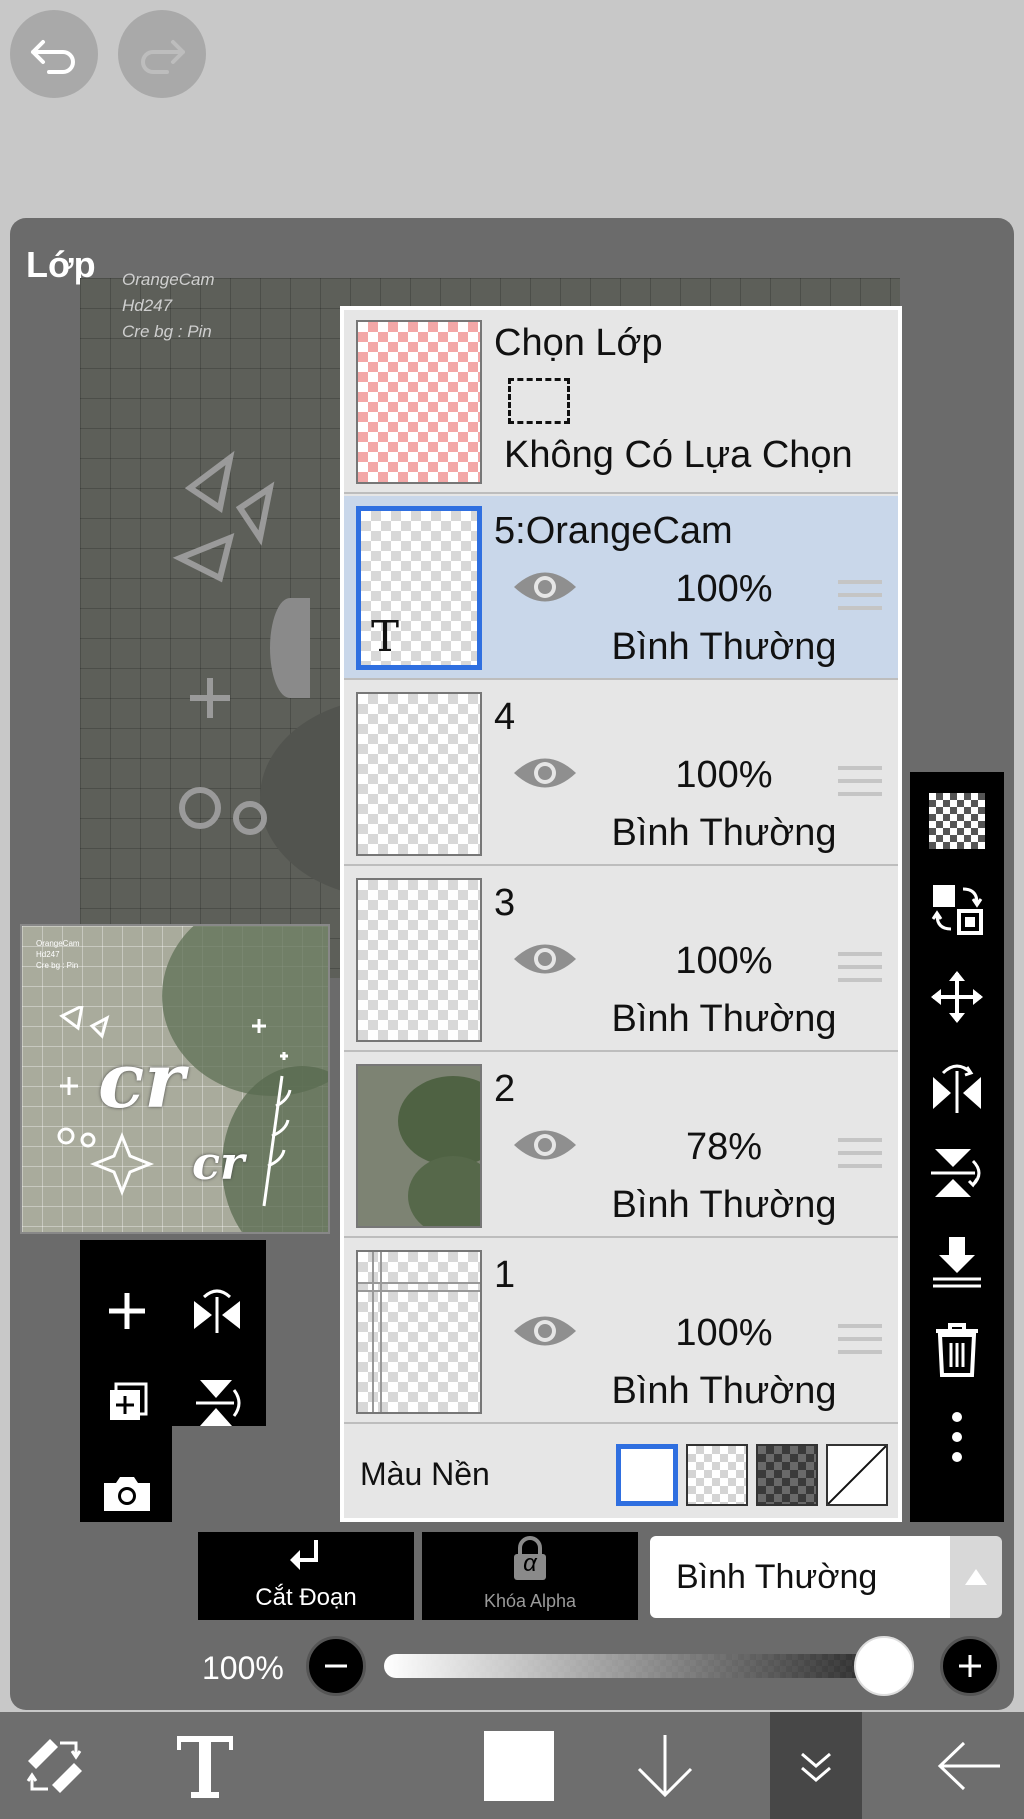 The image size is (1024, 1819). What do you see at coordinates (304, 1555) in the screenshot?
I see `clip-arrow-icon` at bounding box center [304, 1555].